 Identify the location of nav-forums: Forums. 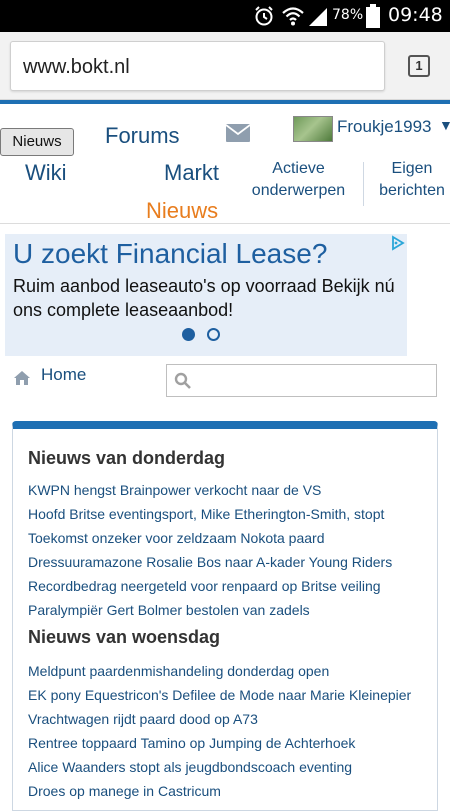
(142, 136).